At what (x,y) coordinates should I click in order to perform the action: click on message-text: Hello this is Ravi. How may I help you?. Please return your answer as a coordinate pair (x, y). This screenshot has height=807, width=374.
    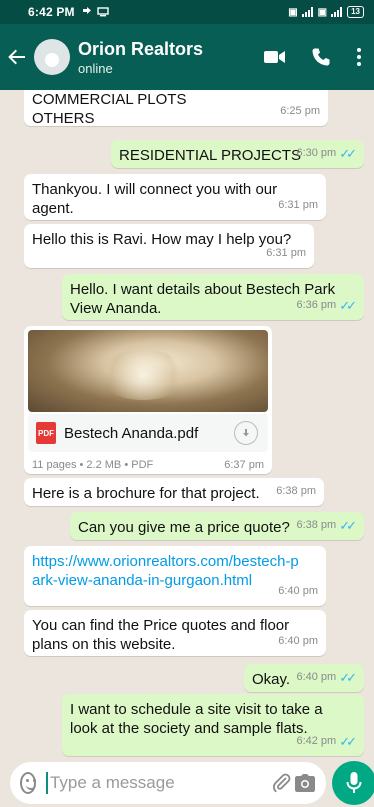
    Looking at the image, I should click on (162, 239).